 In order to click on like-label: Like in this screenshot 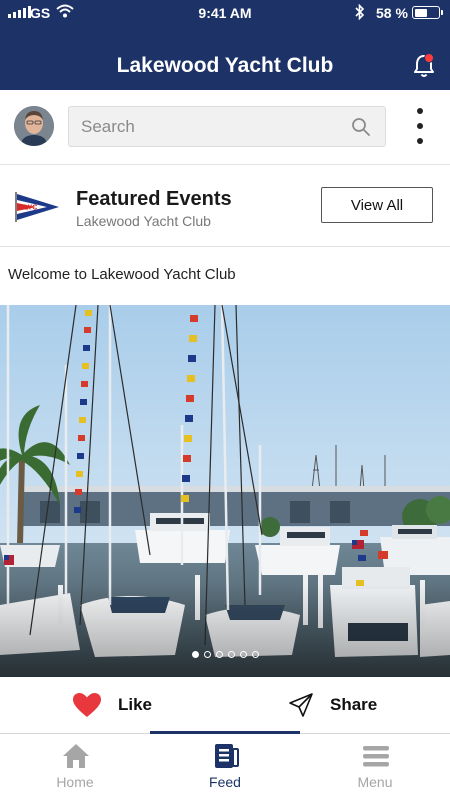, I will do `click(135, 704)`.